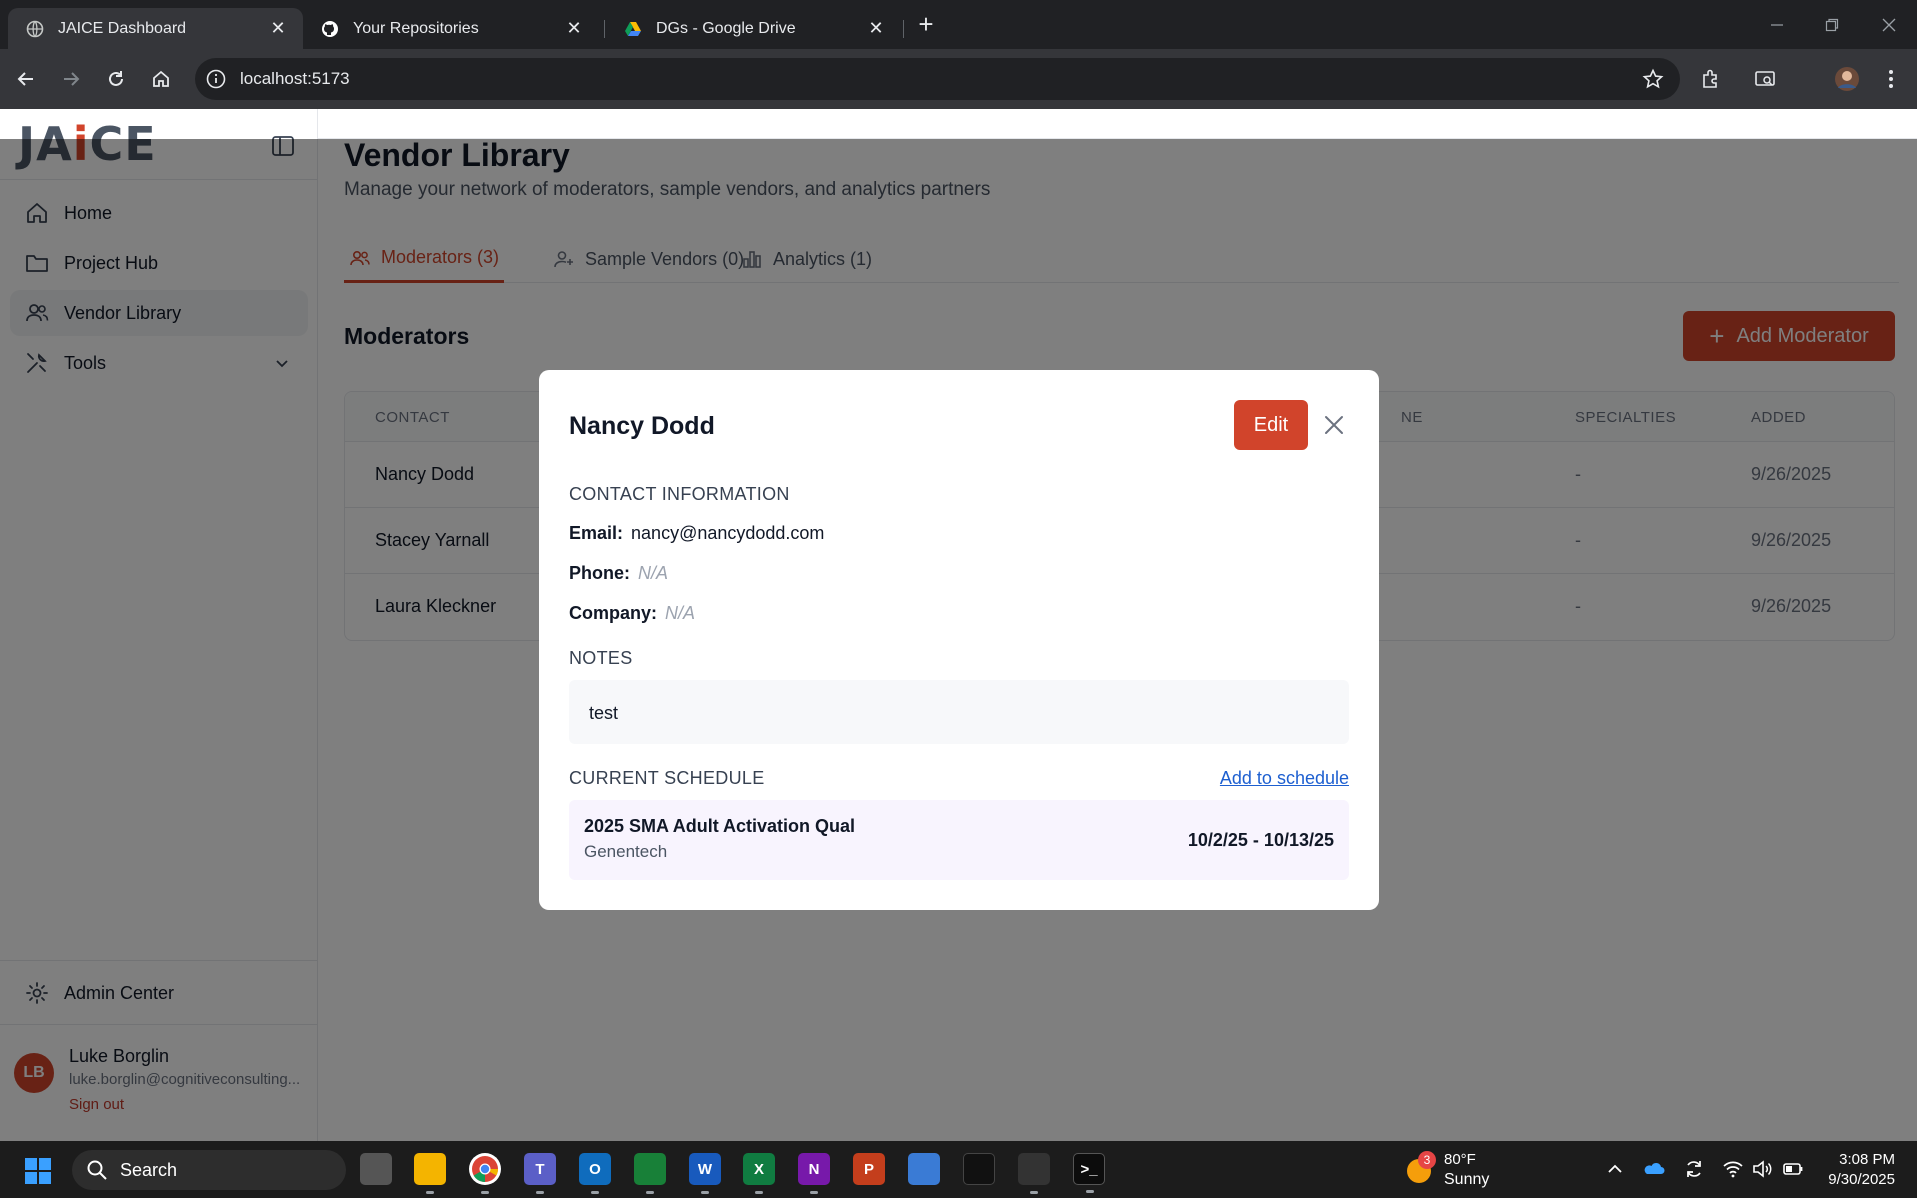 The height and width of the screenshot is (1198, 1917). Describe the element at coordinates (1467, 1179) in the screenshot. I see `weather-condition: Sunny` at that location.